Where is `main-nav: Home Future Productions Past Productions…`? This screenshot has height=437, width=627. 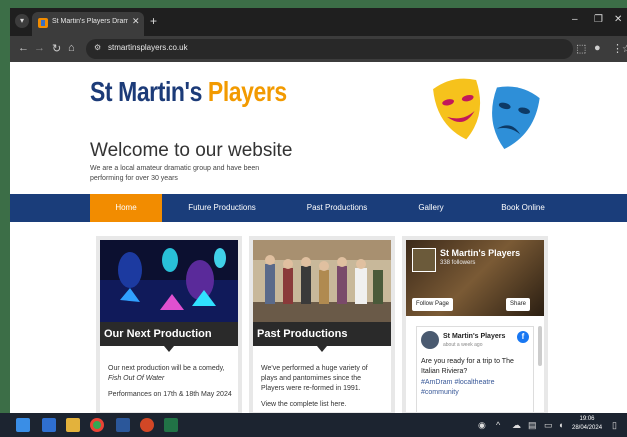
main-nav: Home Future Productions Past Productions… is located at coordinates (318, 208).